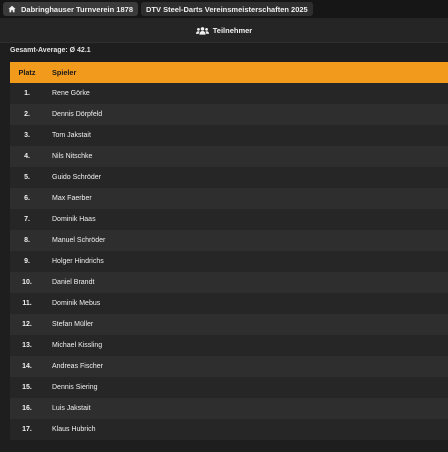  What do you see at coordinates (71, 93) in the screenshot?
I see `player-name-cell: Rene Görke` at bounding box center [71, 93].